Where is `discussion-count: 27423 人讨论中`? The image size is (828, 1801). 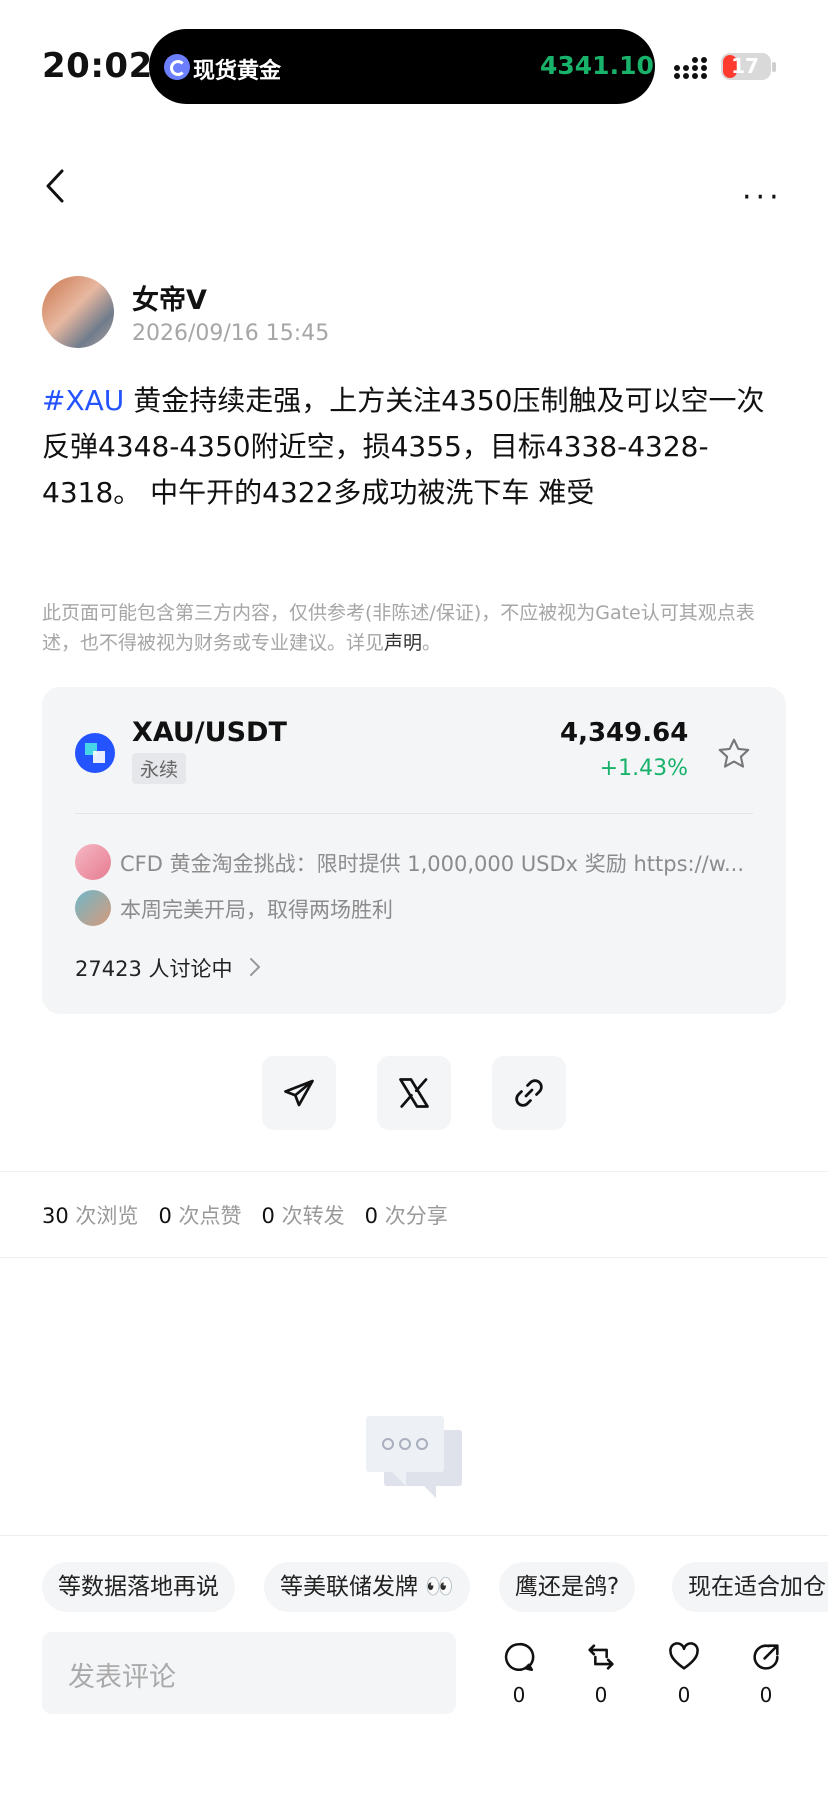 discussion-count: 27423 人讨论中 is located at coordinates (153, 968).